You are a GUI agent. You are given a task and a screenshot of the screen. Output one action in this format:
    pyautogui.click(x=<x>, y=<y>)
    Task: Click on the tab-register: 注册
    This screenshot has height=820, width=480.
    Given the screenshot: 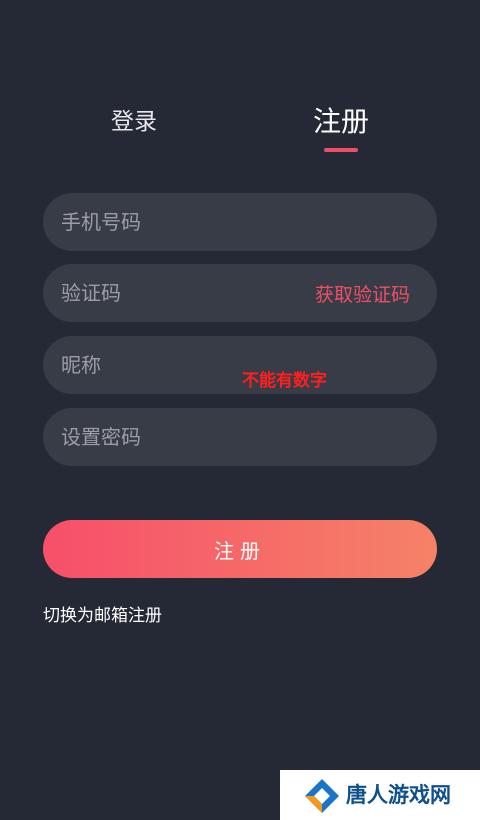 What is the action you would take?
    pyautogui.click(x=341, y=122)
    